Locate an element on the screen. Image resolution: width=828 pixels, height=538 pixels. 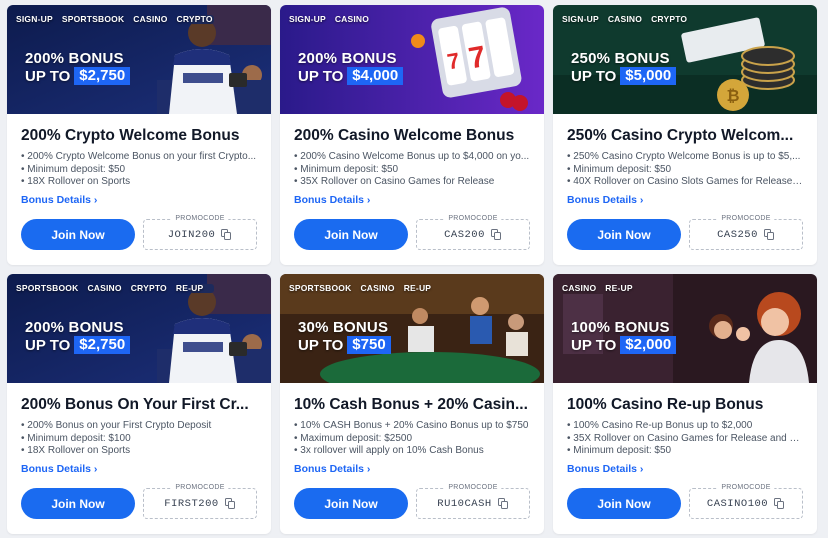
bonus-term: Maximum deposit: $2500 is located at coordinates (412, 439).